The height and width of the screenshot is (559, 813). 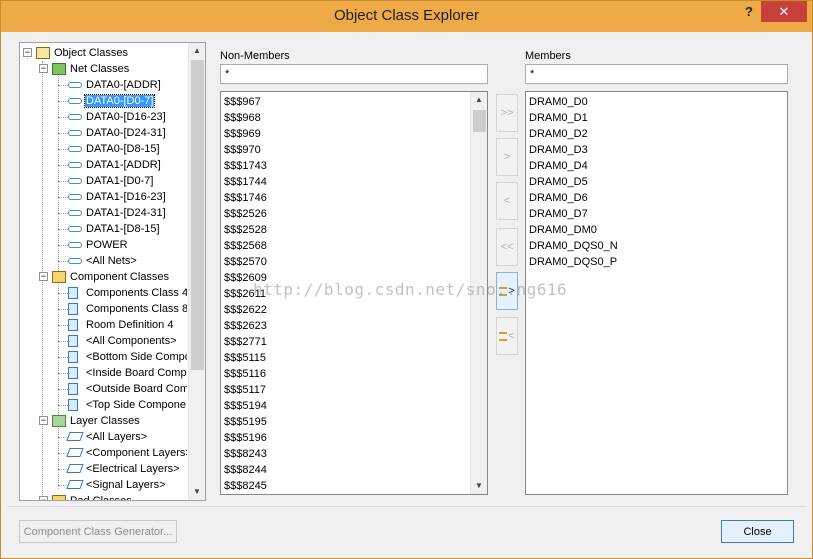 I want to click on tree-node-component-class: <All Components>, so click(x=123, y=341).